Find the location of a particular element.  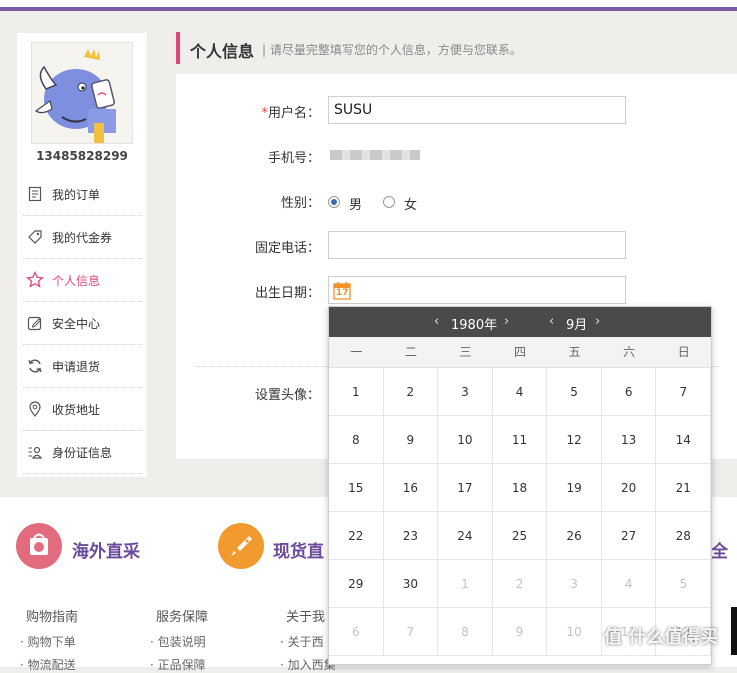

sidebar-item-profile: 个人信息 is located at coordinates (82, 280).